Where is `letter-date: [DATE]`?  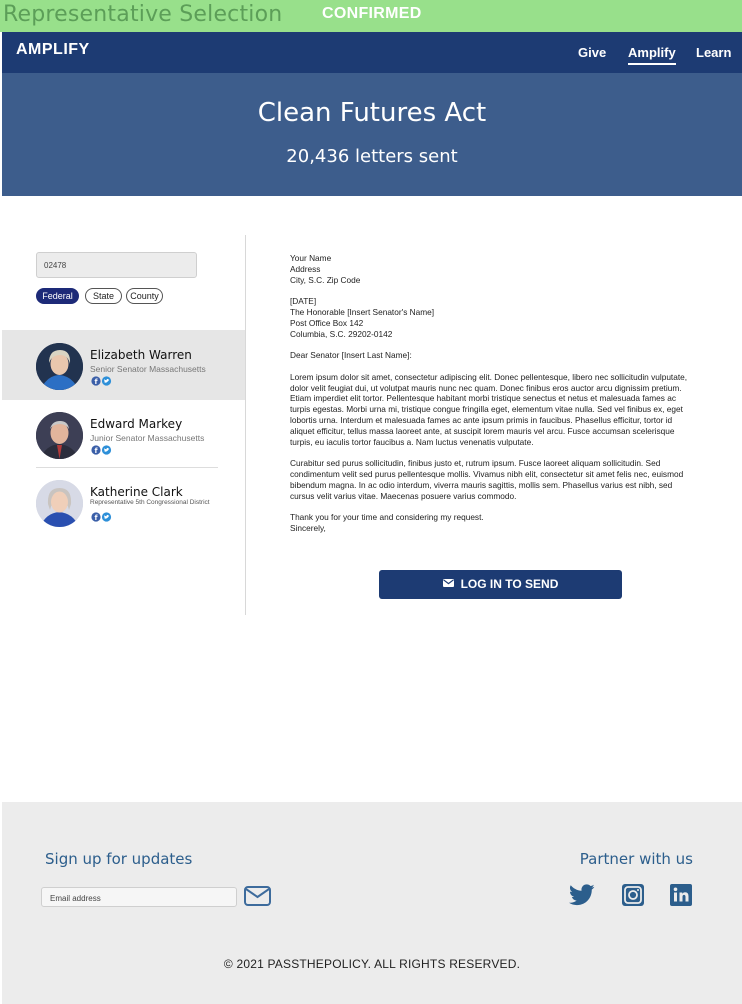 letter-date: [DATE] is located at coordinates (303, 301).